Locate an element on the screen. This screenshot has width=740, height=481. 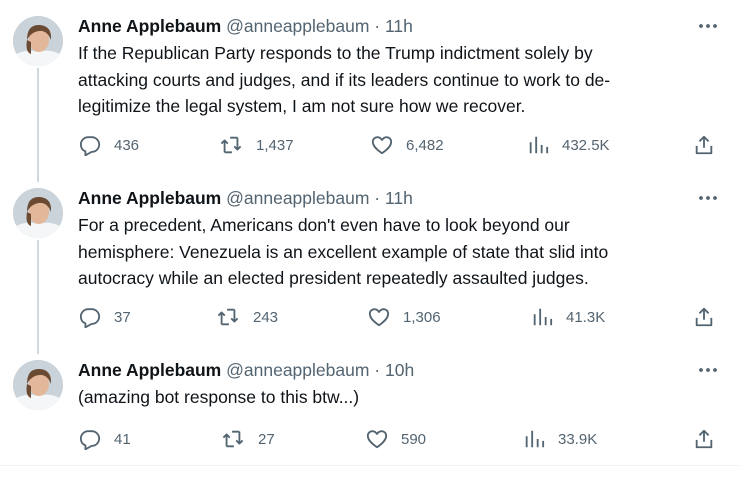
retweet-count: 1,437 is located at coordinates (275, 145).